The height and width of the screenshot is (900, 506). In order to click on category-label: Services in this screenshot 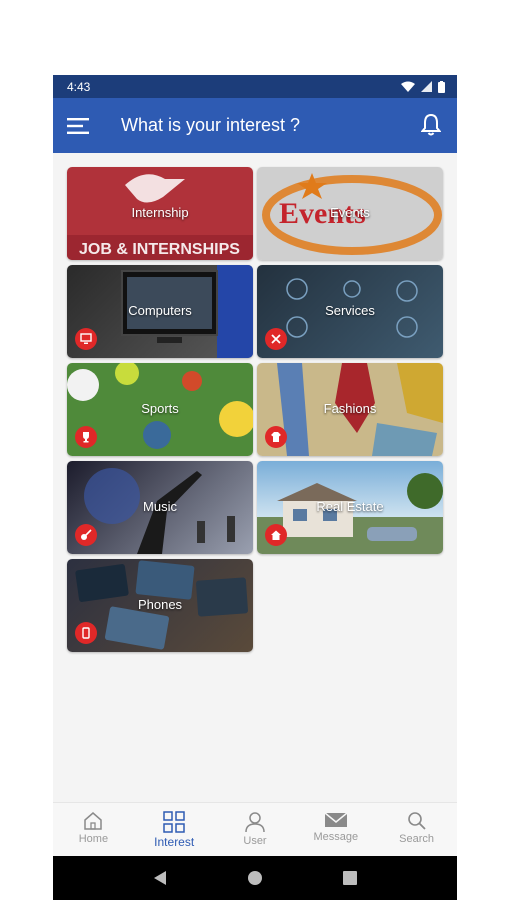, I will do `click(350, 310)`.